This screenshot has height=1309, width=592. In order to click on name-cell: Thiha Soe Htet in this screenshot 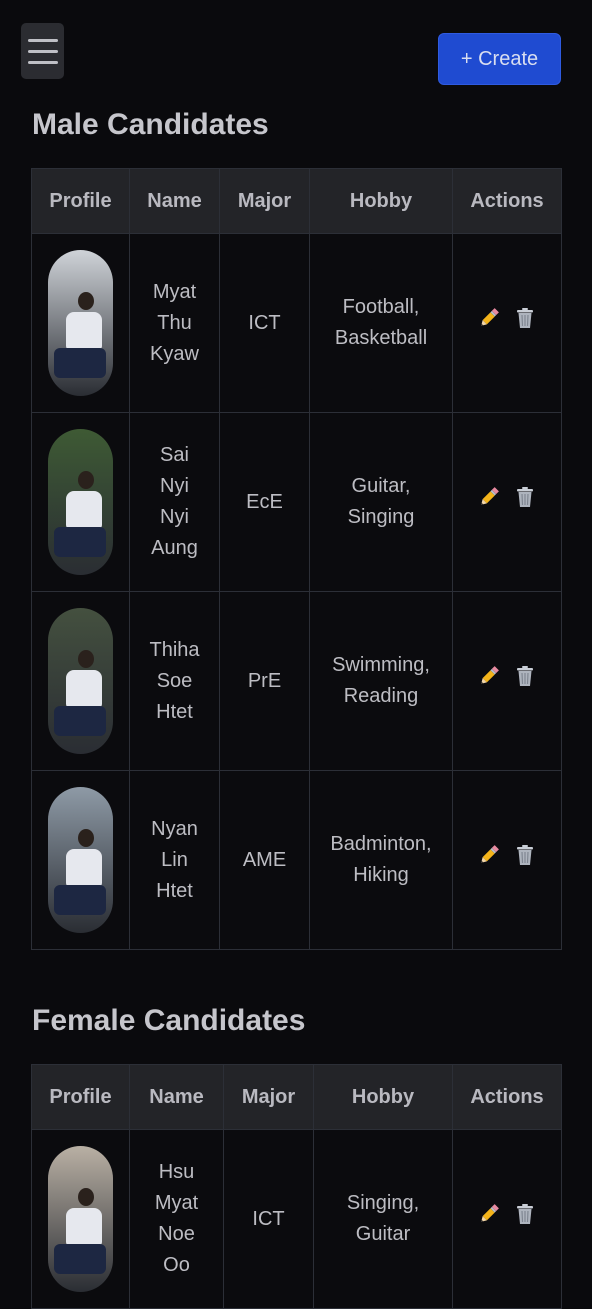, I will do `click(174, 681)`.